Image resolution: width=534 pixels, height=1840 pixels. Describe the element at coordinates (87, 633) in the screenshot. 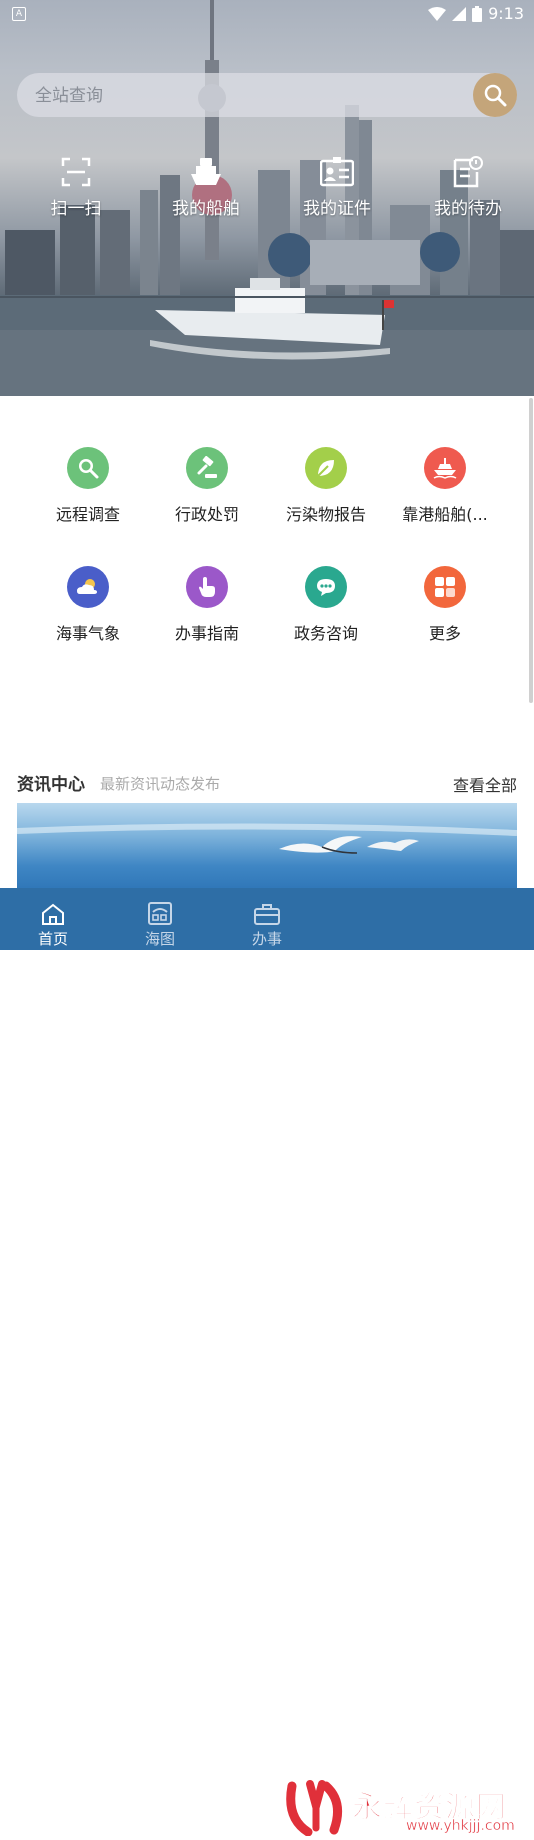

I see `service-label: 海事气象` at that location.